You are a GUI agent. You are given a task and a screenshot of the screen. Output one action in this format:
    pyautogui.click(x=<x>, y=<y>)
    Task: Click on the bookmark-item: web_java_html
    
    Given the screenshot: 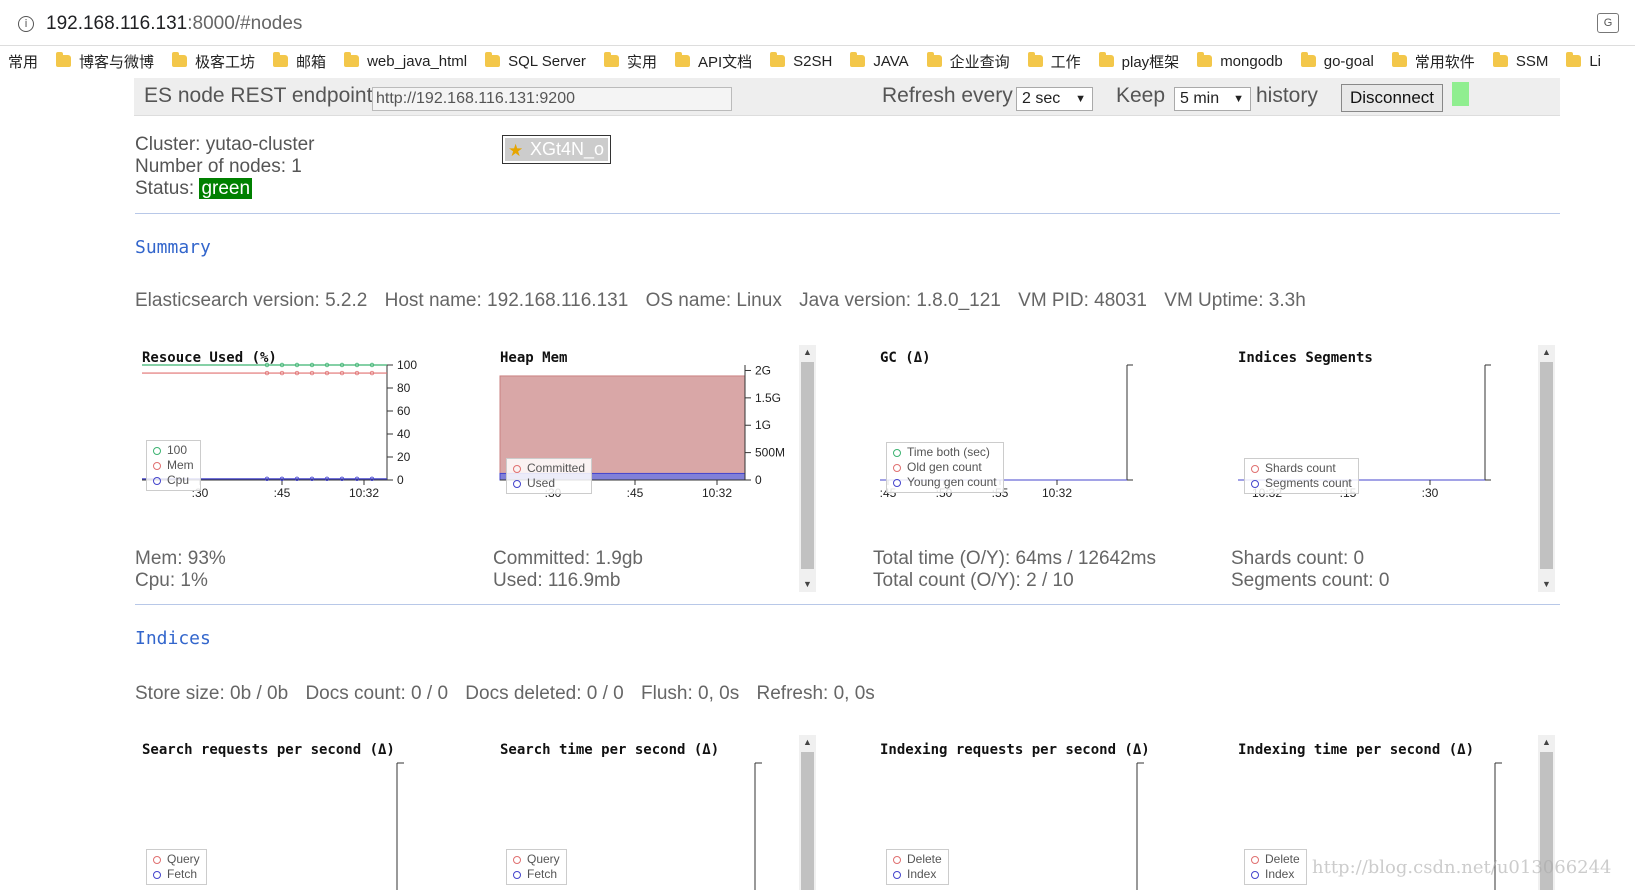 What is the action you would take?
    pyautogui.click(x=406, y=61)
    